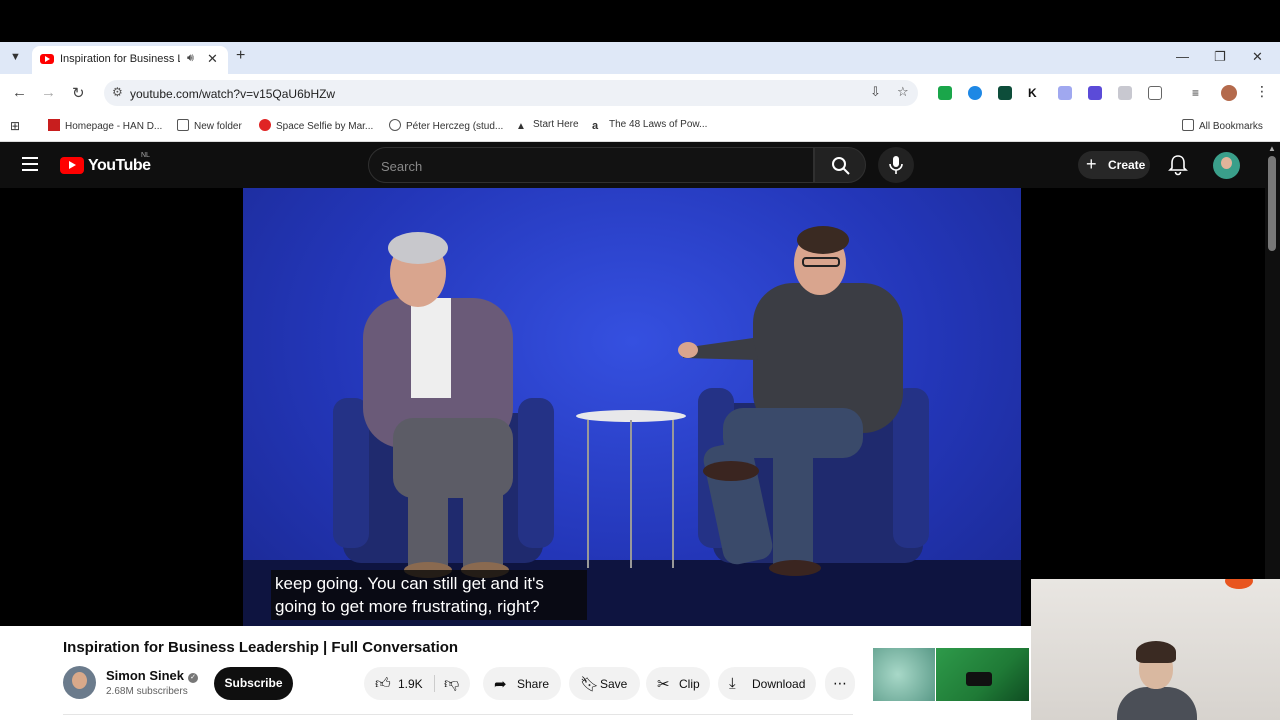  Describe the element at coordinates (54, 125) in the screenshot. I see `han-icon` at that location.